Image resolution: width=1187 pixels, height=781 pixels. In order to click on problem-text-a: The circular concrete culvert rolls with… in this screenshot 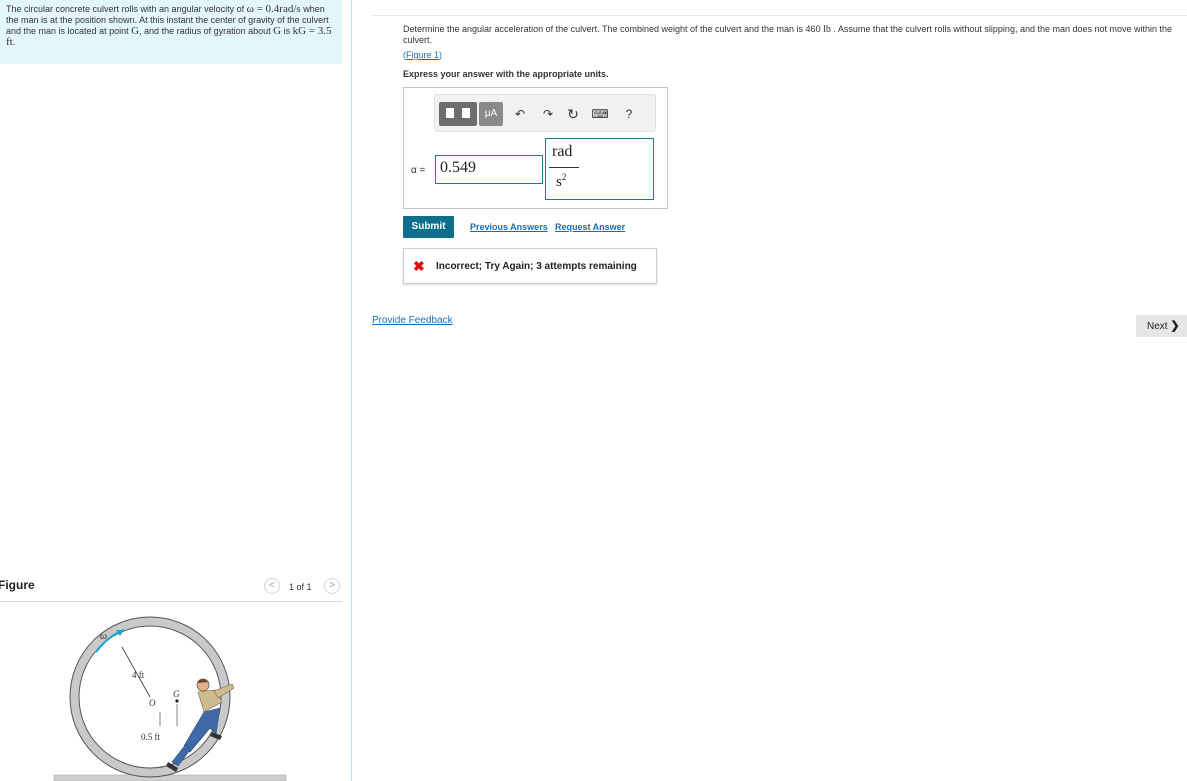, I will do `click(126, 9)`.